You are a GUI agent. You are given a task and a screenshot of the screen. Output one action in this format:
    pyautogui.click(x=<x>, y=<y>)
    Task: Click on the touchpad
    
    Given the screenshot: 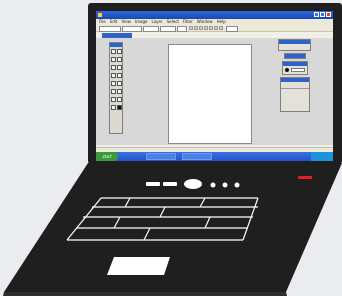 What is the action you would take?
    pyautogui.click(x=138, y=266)
    